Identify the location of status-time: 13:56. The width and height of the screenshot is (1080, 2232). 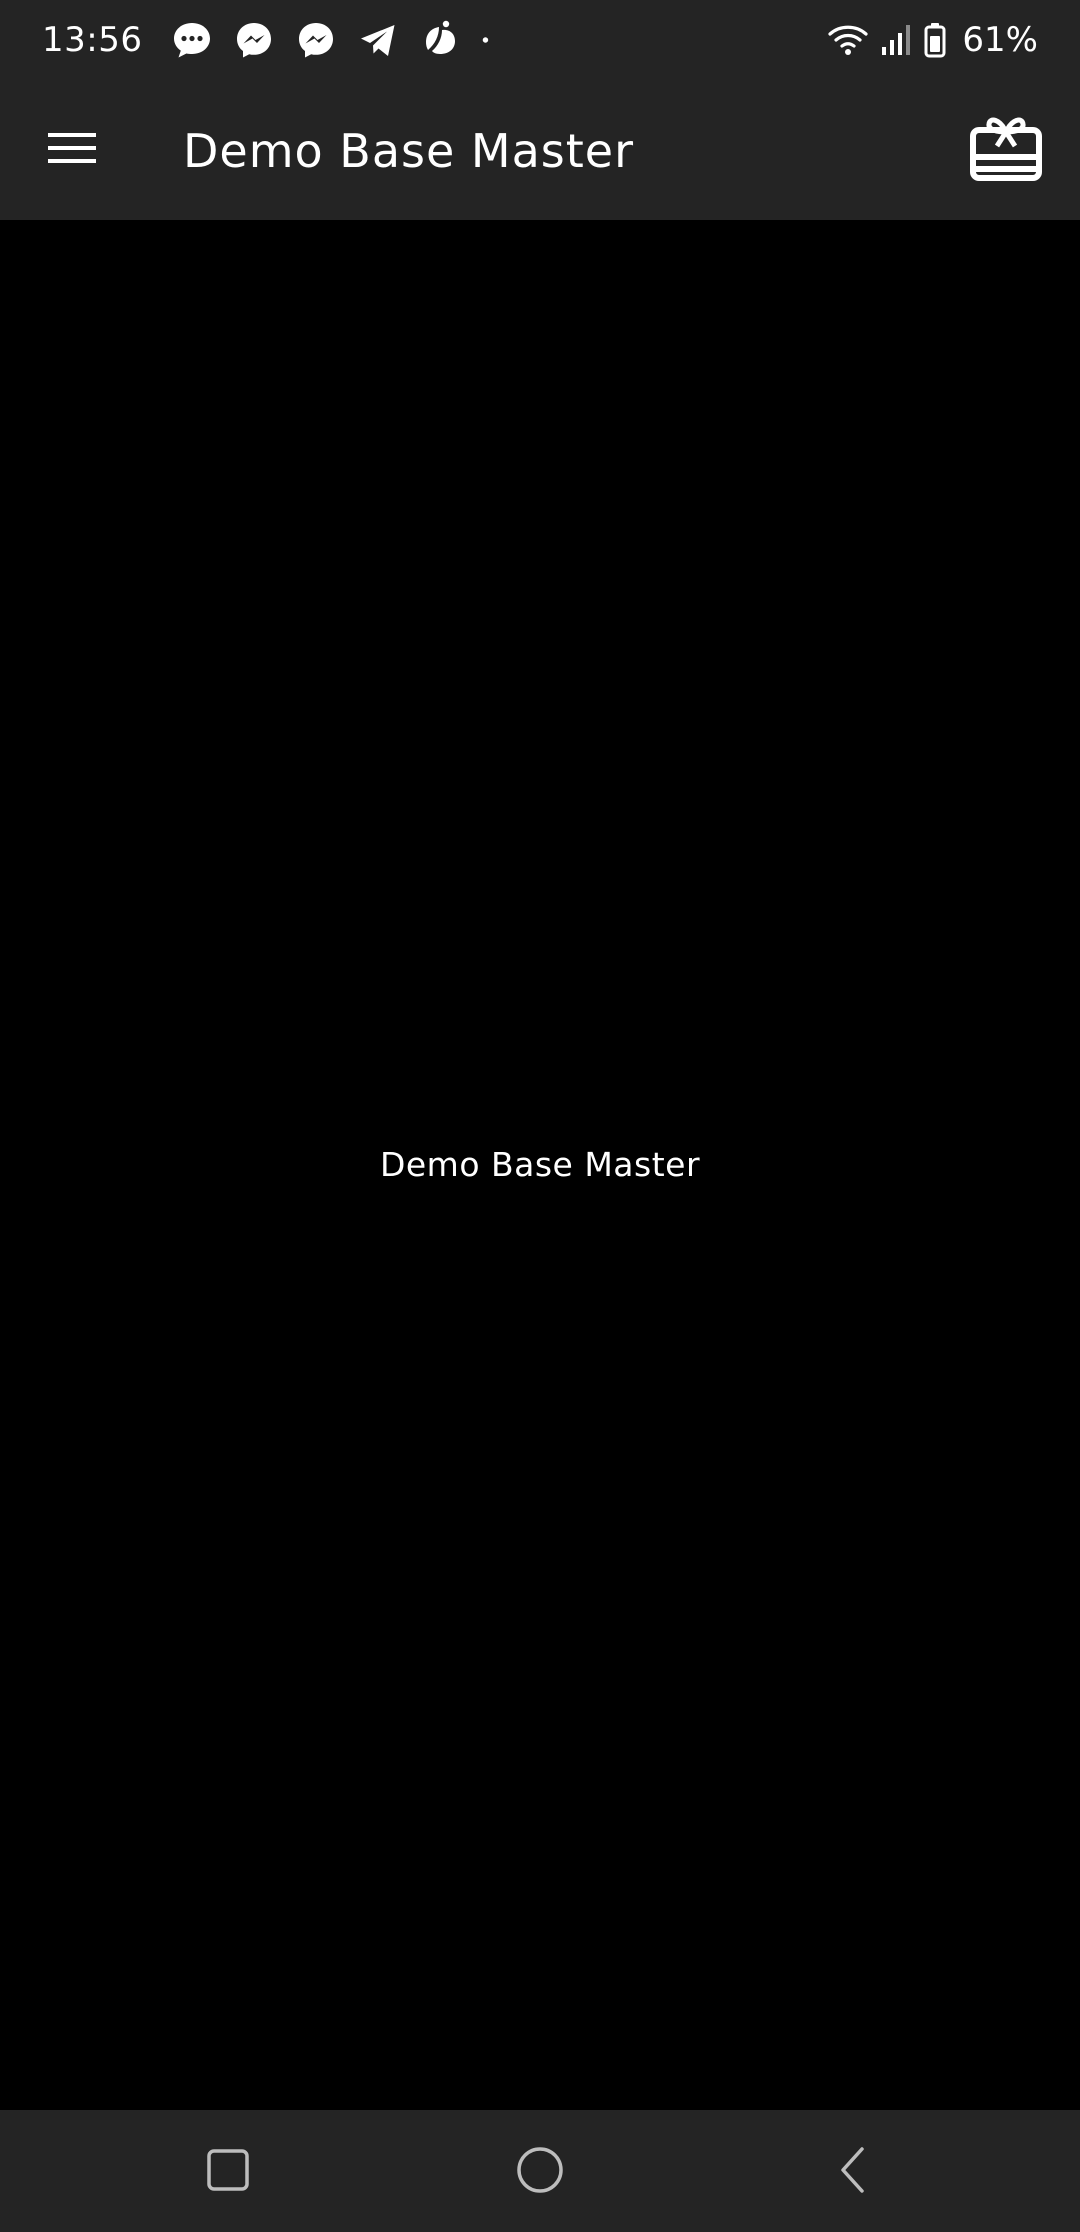
(92, 40).